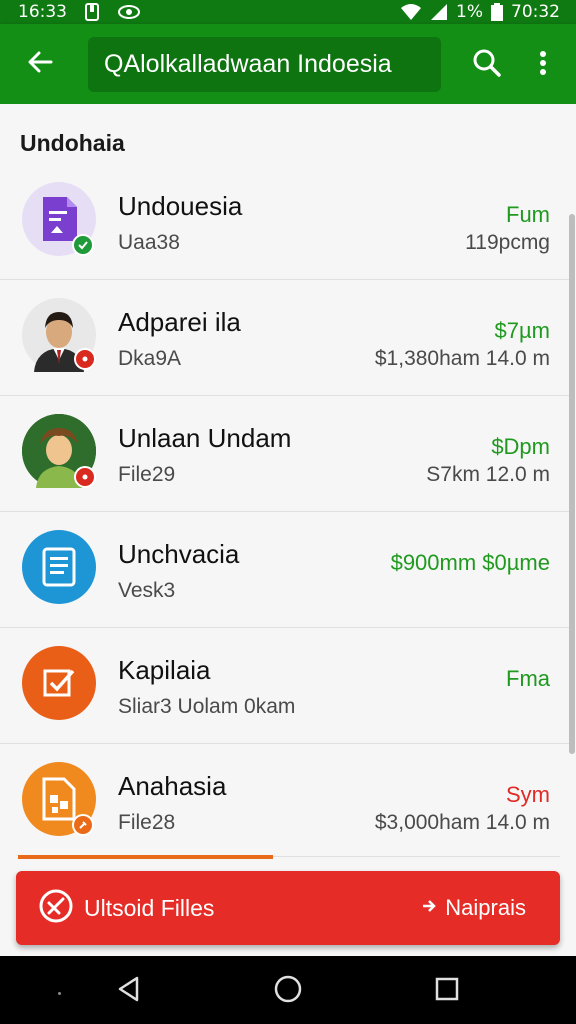  I want to click on status-bar: 16:33 1% 70:32, so click(288, 12).